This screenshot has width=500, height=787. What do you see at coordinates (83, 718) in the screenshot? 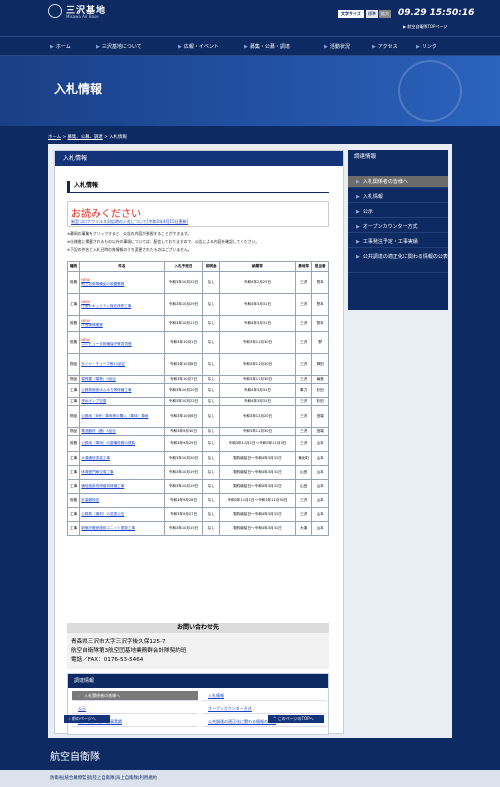
I see `prev-page-label: 前のページへ` at bounding box center [83, 718].